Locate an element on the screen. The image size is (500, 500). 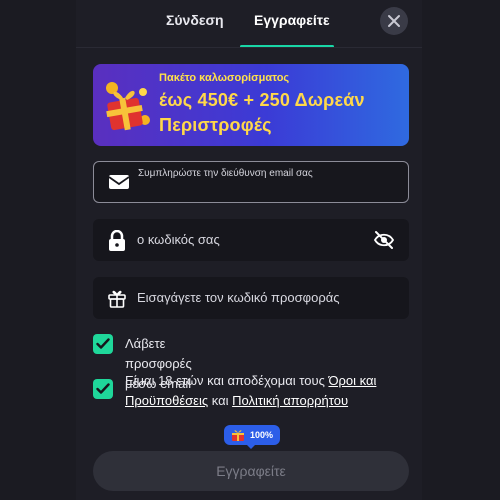
auth-tabs: Σύνδεση Εγγραφείτε is located at coordinates (249, 24).